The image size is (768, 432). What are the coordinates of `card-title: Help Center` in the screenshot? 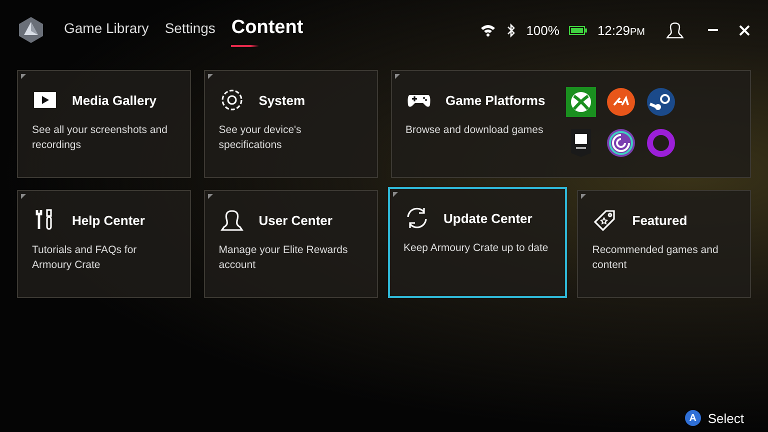 It's located at (108, 220).